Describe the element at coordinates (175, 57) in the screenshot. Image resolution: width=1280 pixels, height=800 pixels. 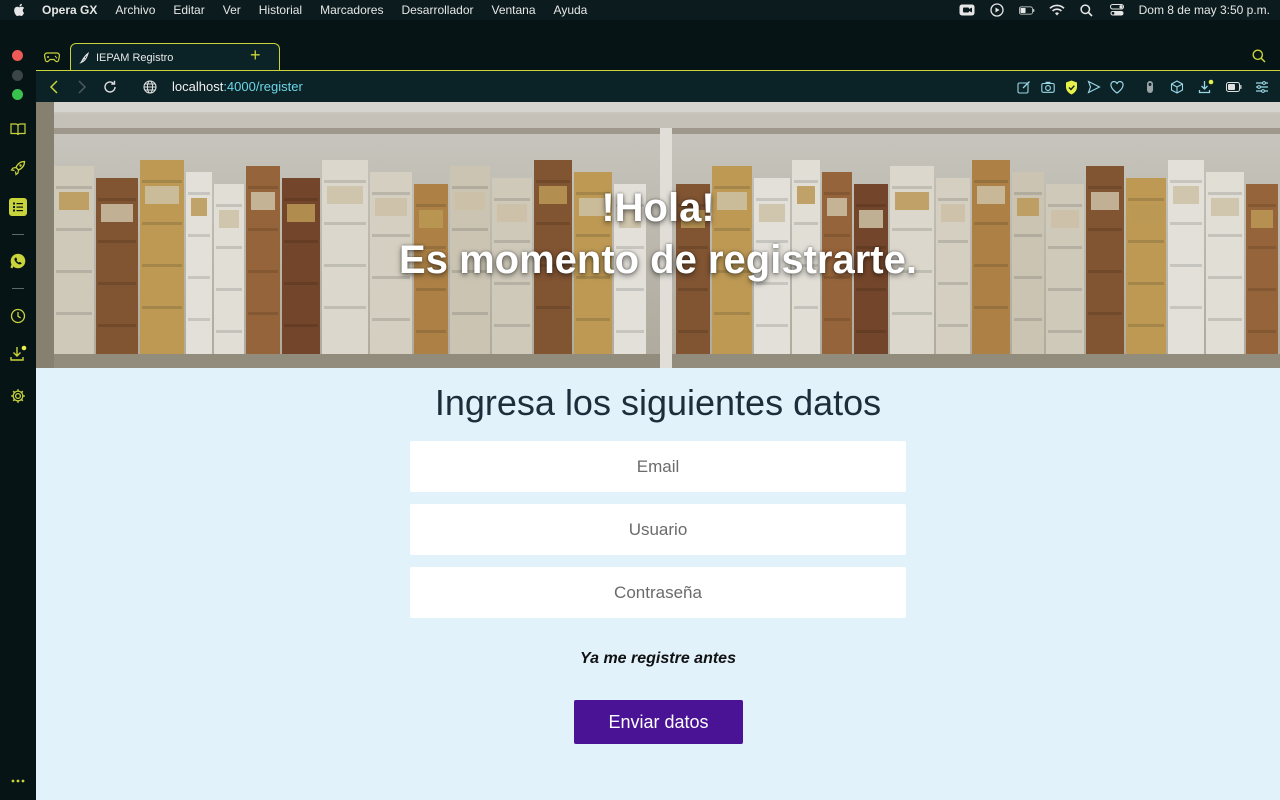
I see `tab-iepam-registro: IEPAM Registro` at that location.